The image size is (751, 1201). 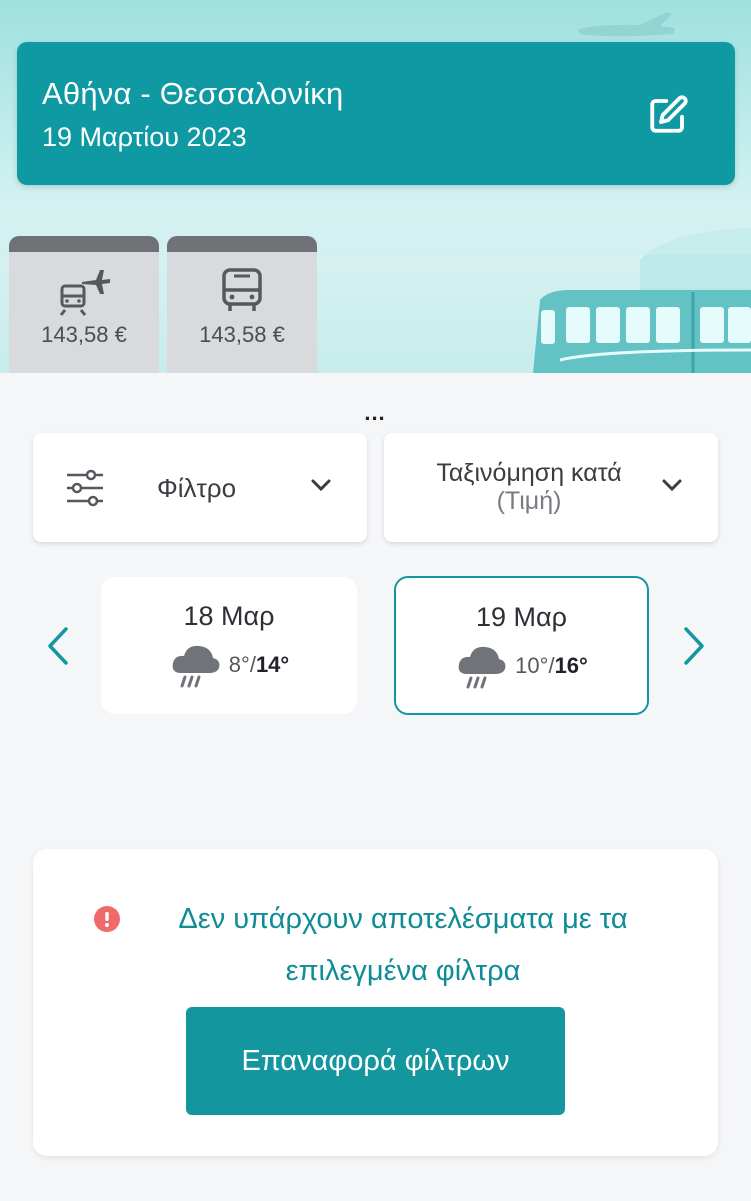 I want to click on bus-price: 143,58 €, so click(x=242, y=334).